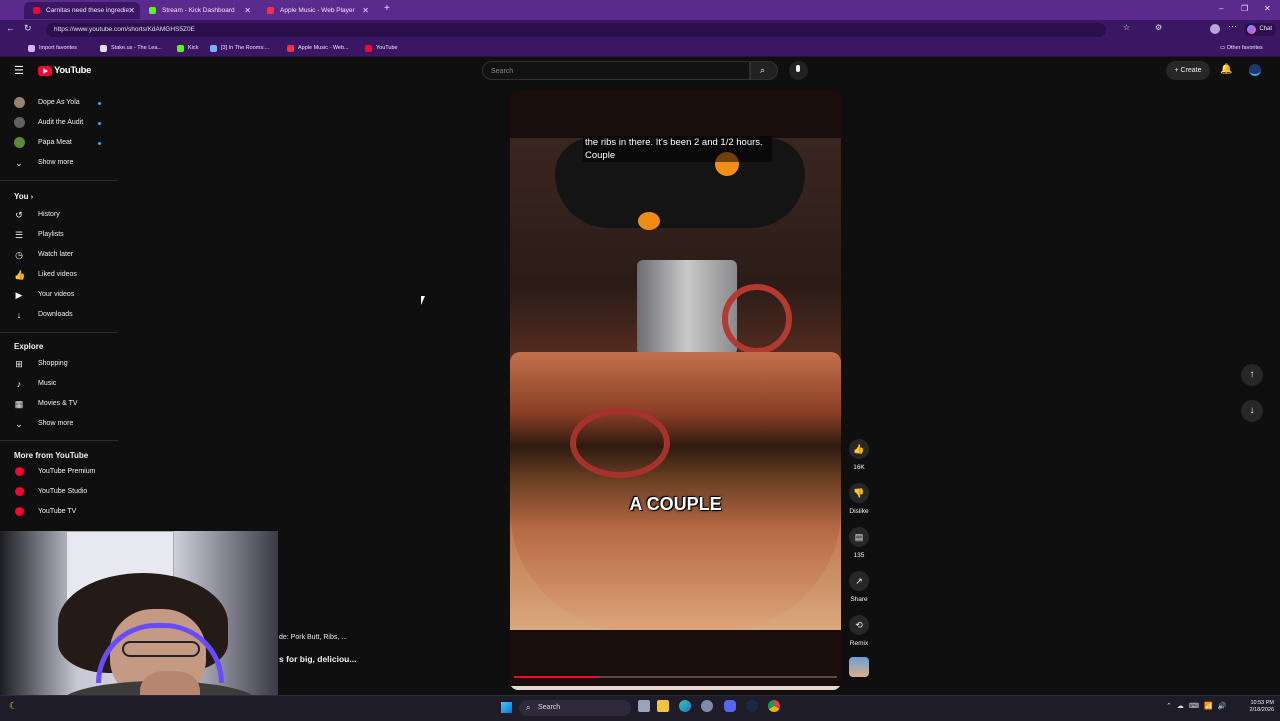  I want to click on remix-button: ⟲, so click(859, 625).